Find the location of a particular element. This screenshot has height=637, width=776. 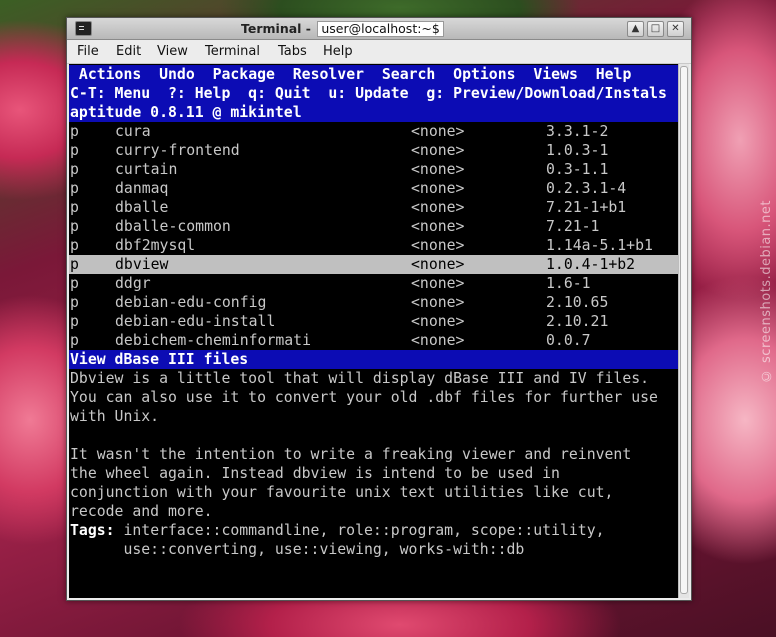

description-line: with Unix. is located at coordinates (115, 416).